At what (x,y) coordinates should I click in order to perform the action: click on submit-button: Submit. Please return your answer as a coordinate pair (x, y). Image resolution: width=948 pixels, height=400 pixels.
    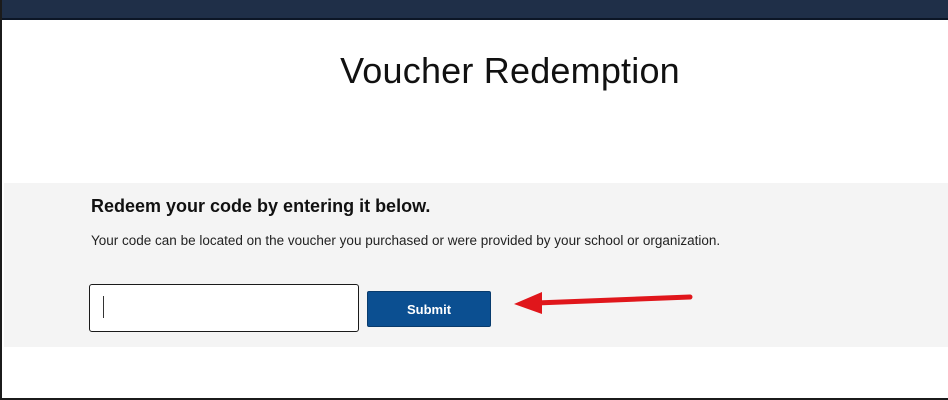
    Looking at the image, I should click on (429, 309).